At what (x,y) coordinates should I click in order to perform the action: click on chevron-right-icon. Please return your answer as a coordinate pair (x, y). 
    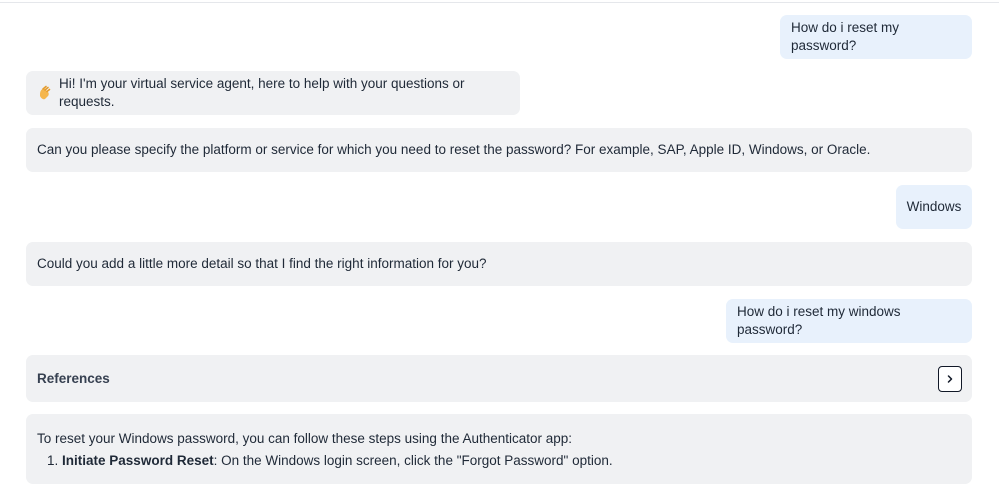
    Looking at the image, I should click on (950, 378).